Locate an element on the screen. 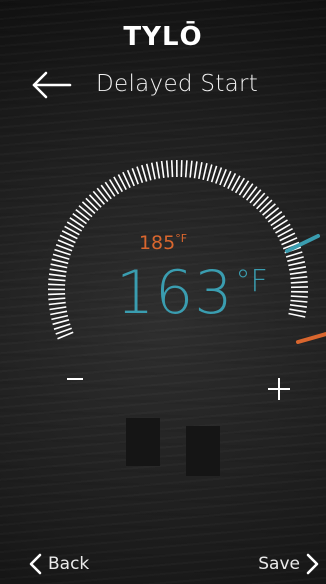 This screenshot has height=584, width=326. target-temp-value: 185 is located at coordinates (157, 243).